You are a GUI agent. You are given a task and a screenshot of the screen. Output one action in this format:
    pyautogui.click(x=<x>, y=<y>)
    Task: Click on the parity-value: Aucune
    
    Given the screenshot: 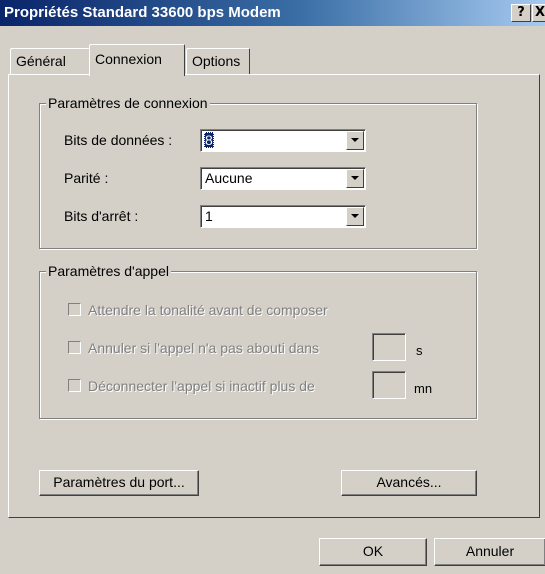 What is the action you would take?
    pyautogui.click(x=229, y=178)
    